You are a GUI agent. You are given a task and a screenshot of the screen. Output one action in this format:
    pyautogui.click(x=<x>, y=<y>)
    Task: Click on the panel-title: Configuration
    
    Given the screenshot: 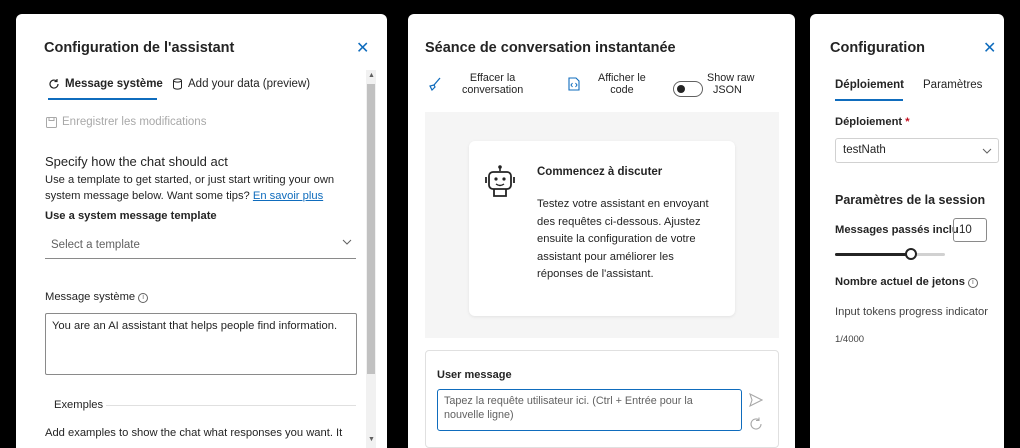 What is the action you would take?
    pyautogui.click(x=878, y=48)
    